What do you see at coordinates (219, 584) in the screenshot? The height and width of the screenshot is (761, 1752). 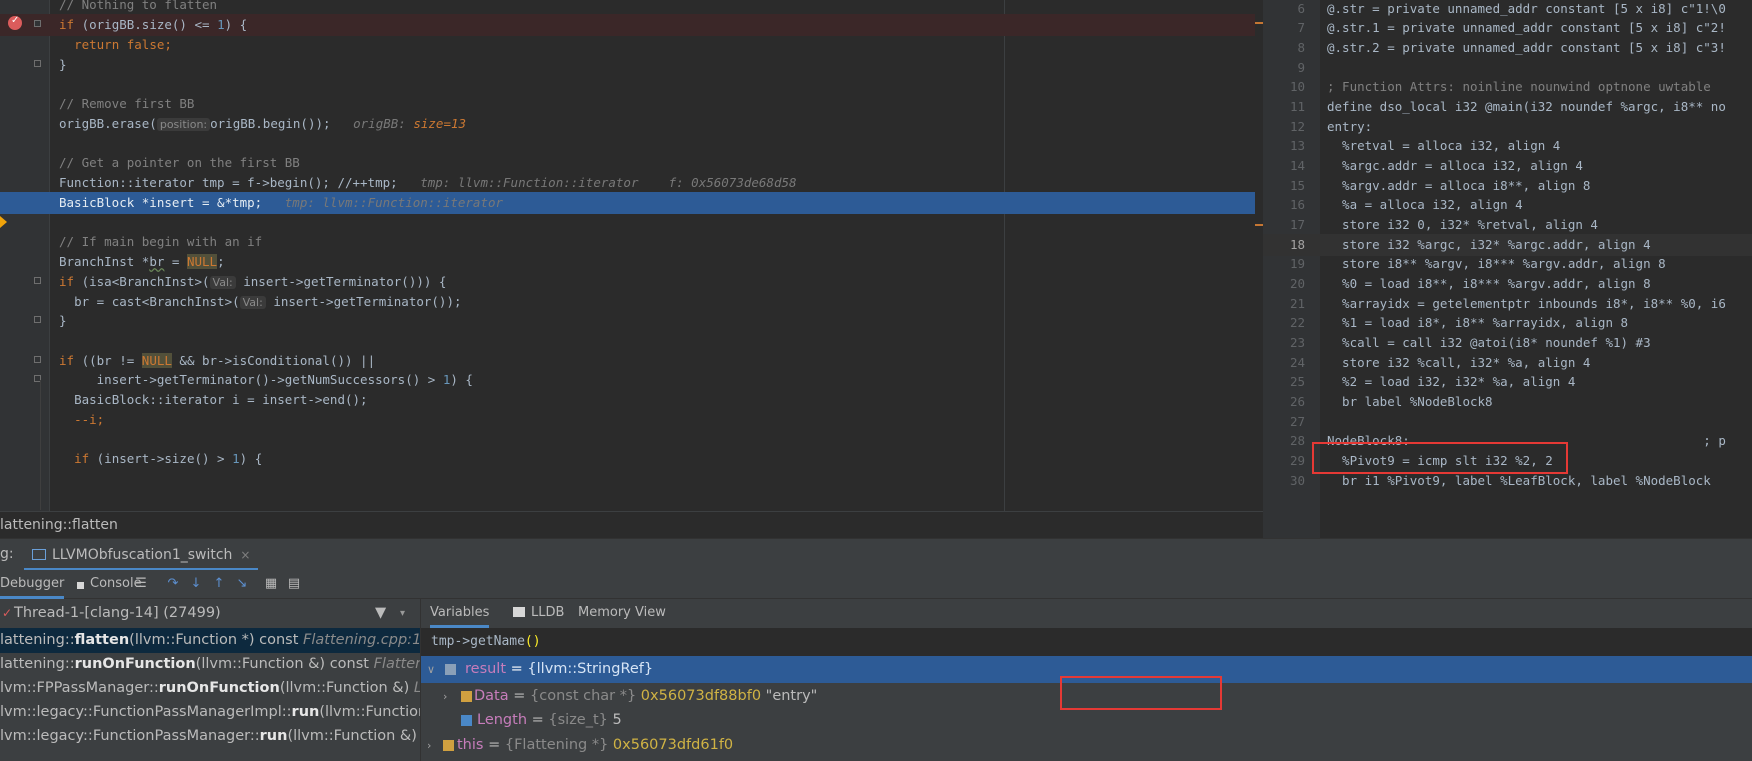 I see `step-out-icon: ↑` at bounding box center [219, 584].